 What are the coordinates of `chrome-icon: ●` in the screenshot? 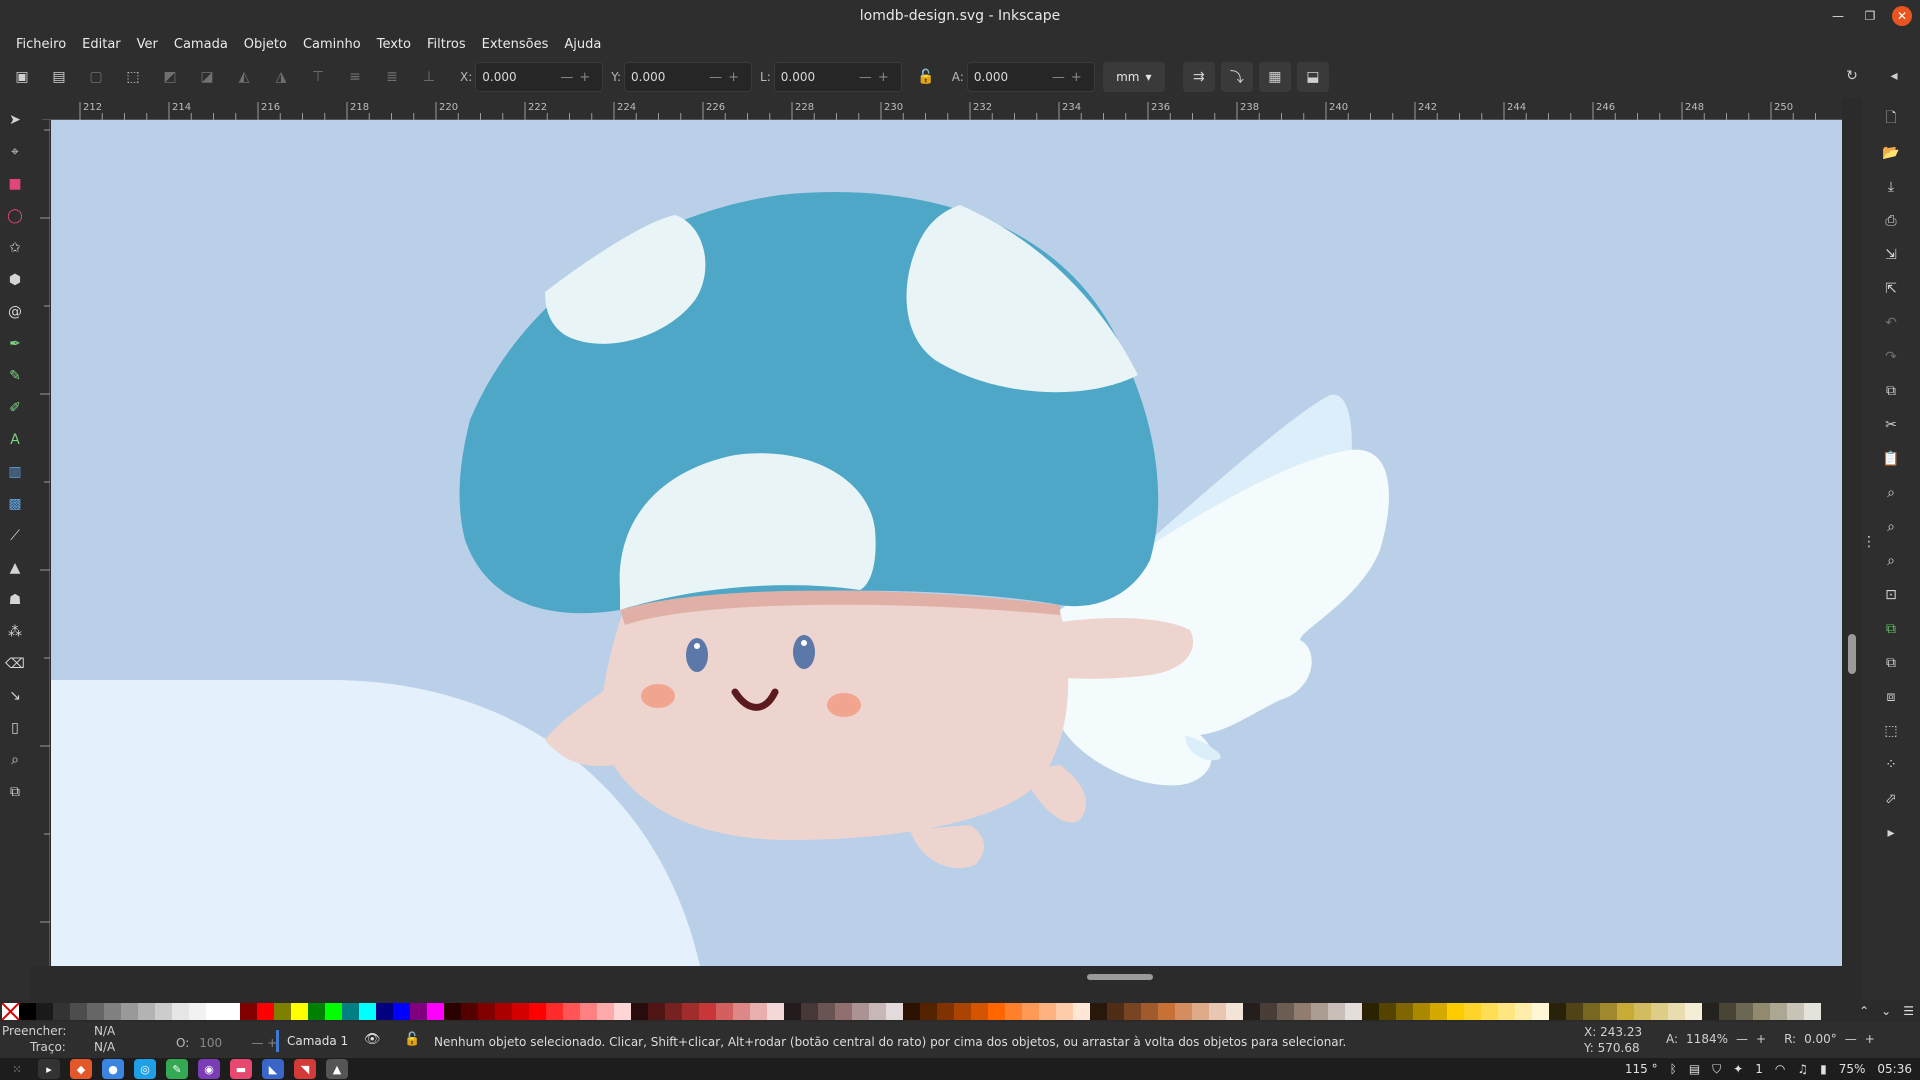 It's located at (113, 1069).